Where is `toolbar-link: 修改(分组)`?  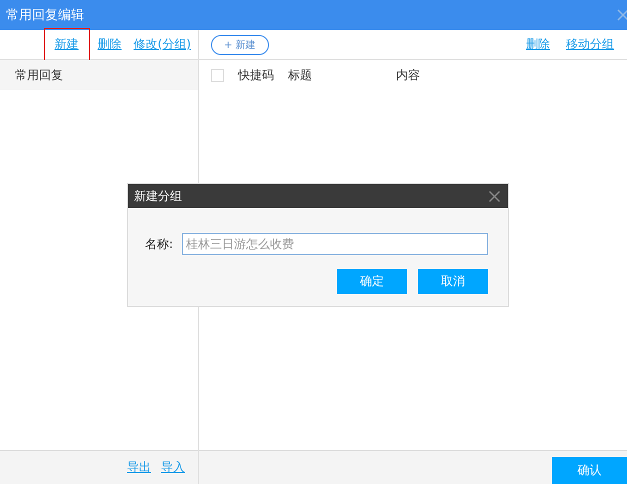
toolbar-link: 修改(分组) is located at coordinates (162, 44).